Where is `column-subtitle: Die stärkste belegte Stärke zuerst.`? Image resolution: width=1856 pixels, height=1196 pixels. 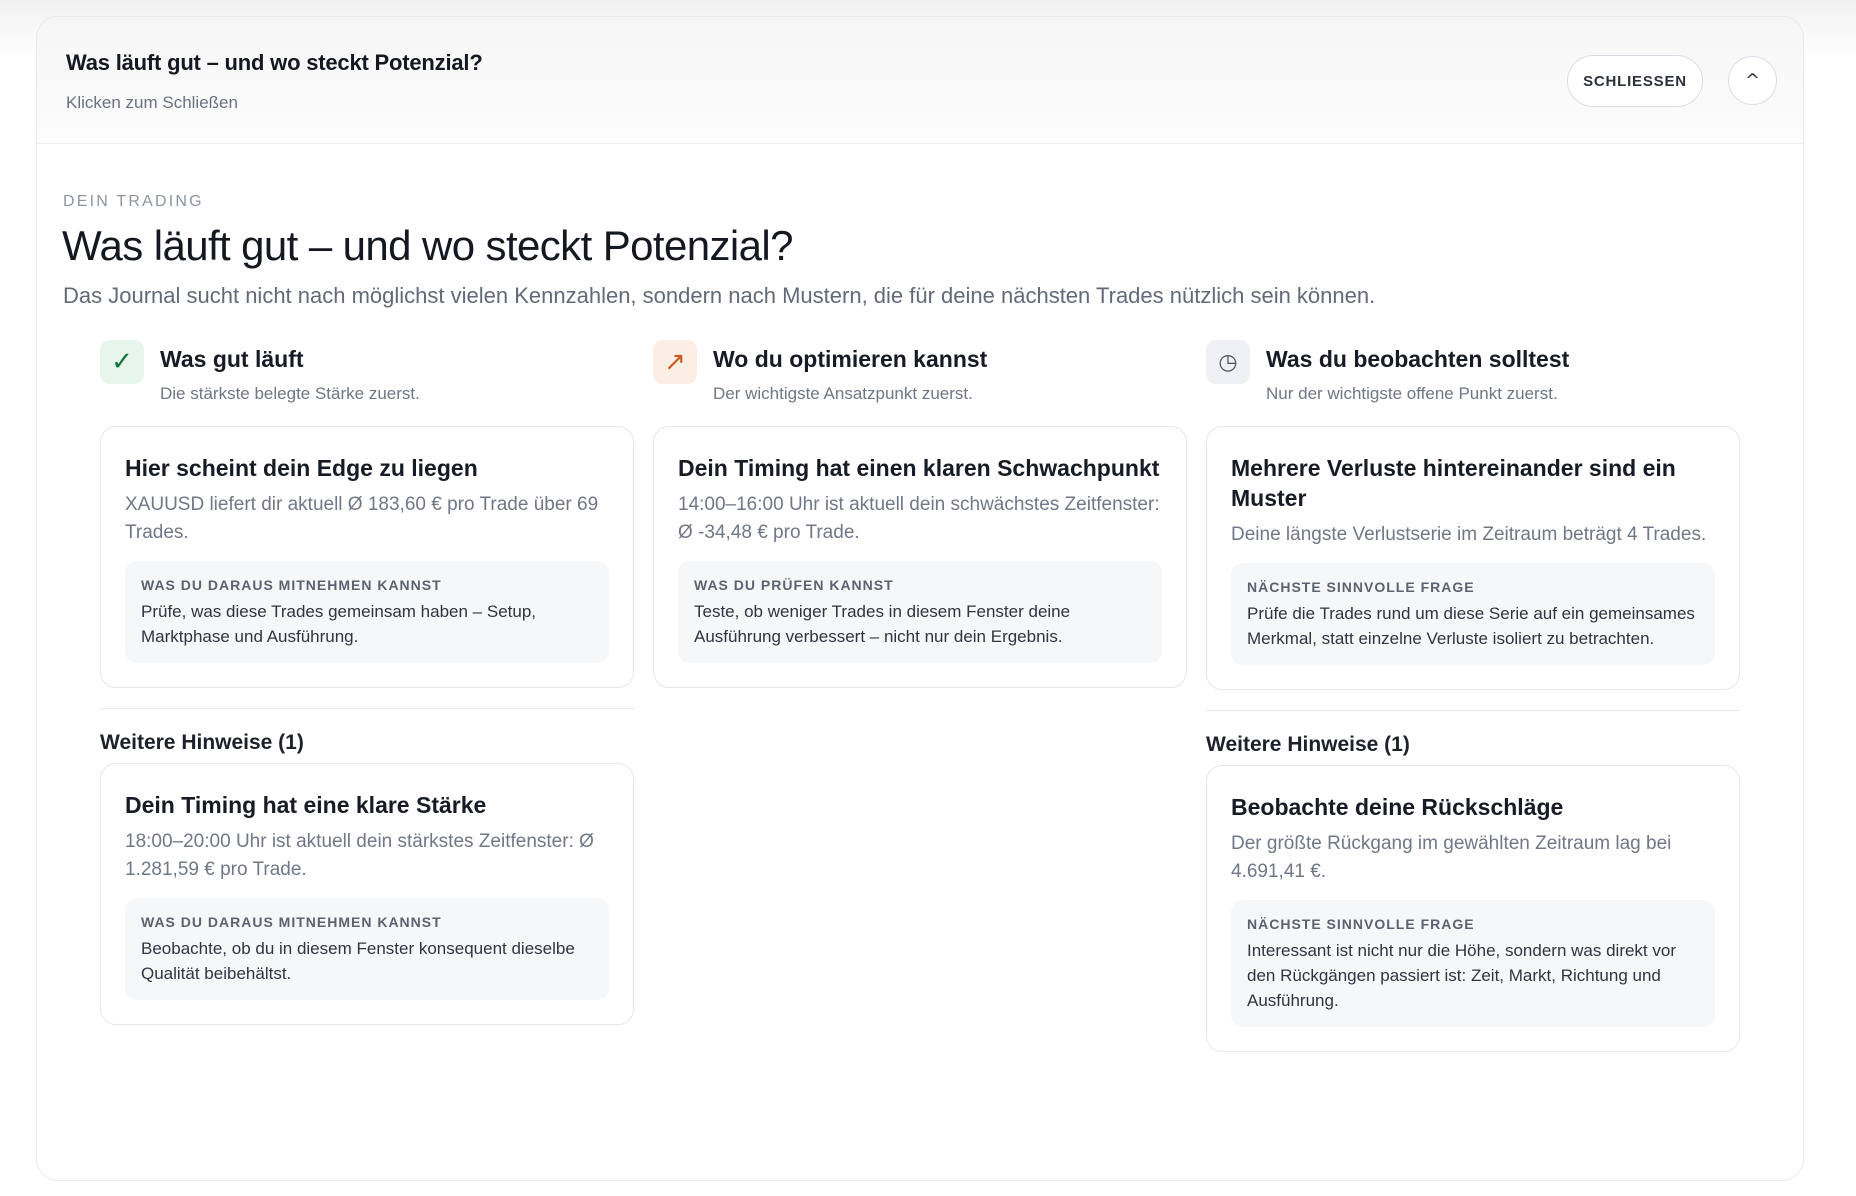 column-subtitle: Die stärkste belegte Stärke zuerst. is located at coordinates (290, 393).